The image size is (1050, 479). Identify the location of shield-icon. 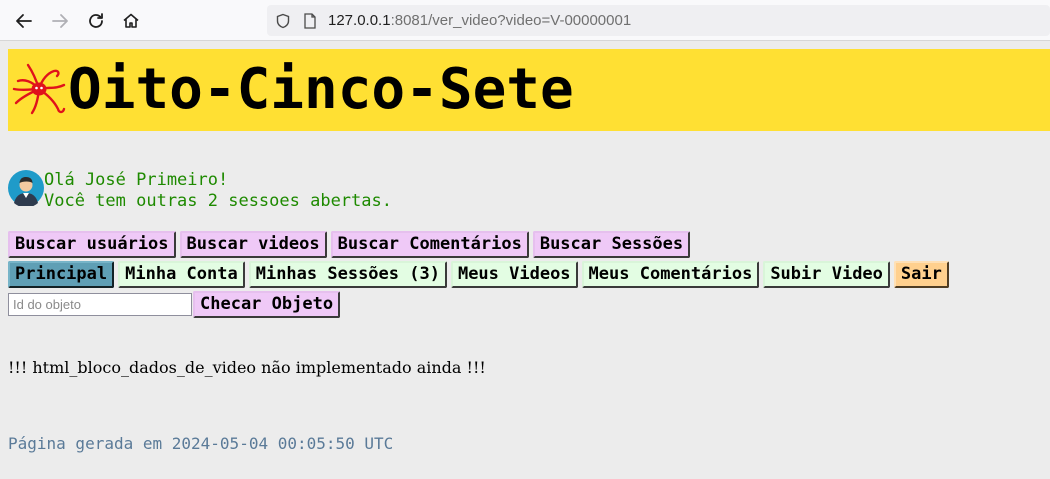
(283, 23).